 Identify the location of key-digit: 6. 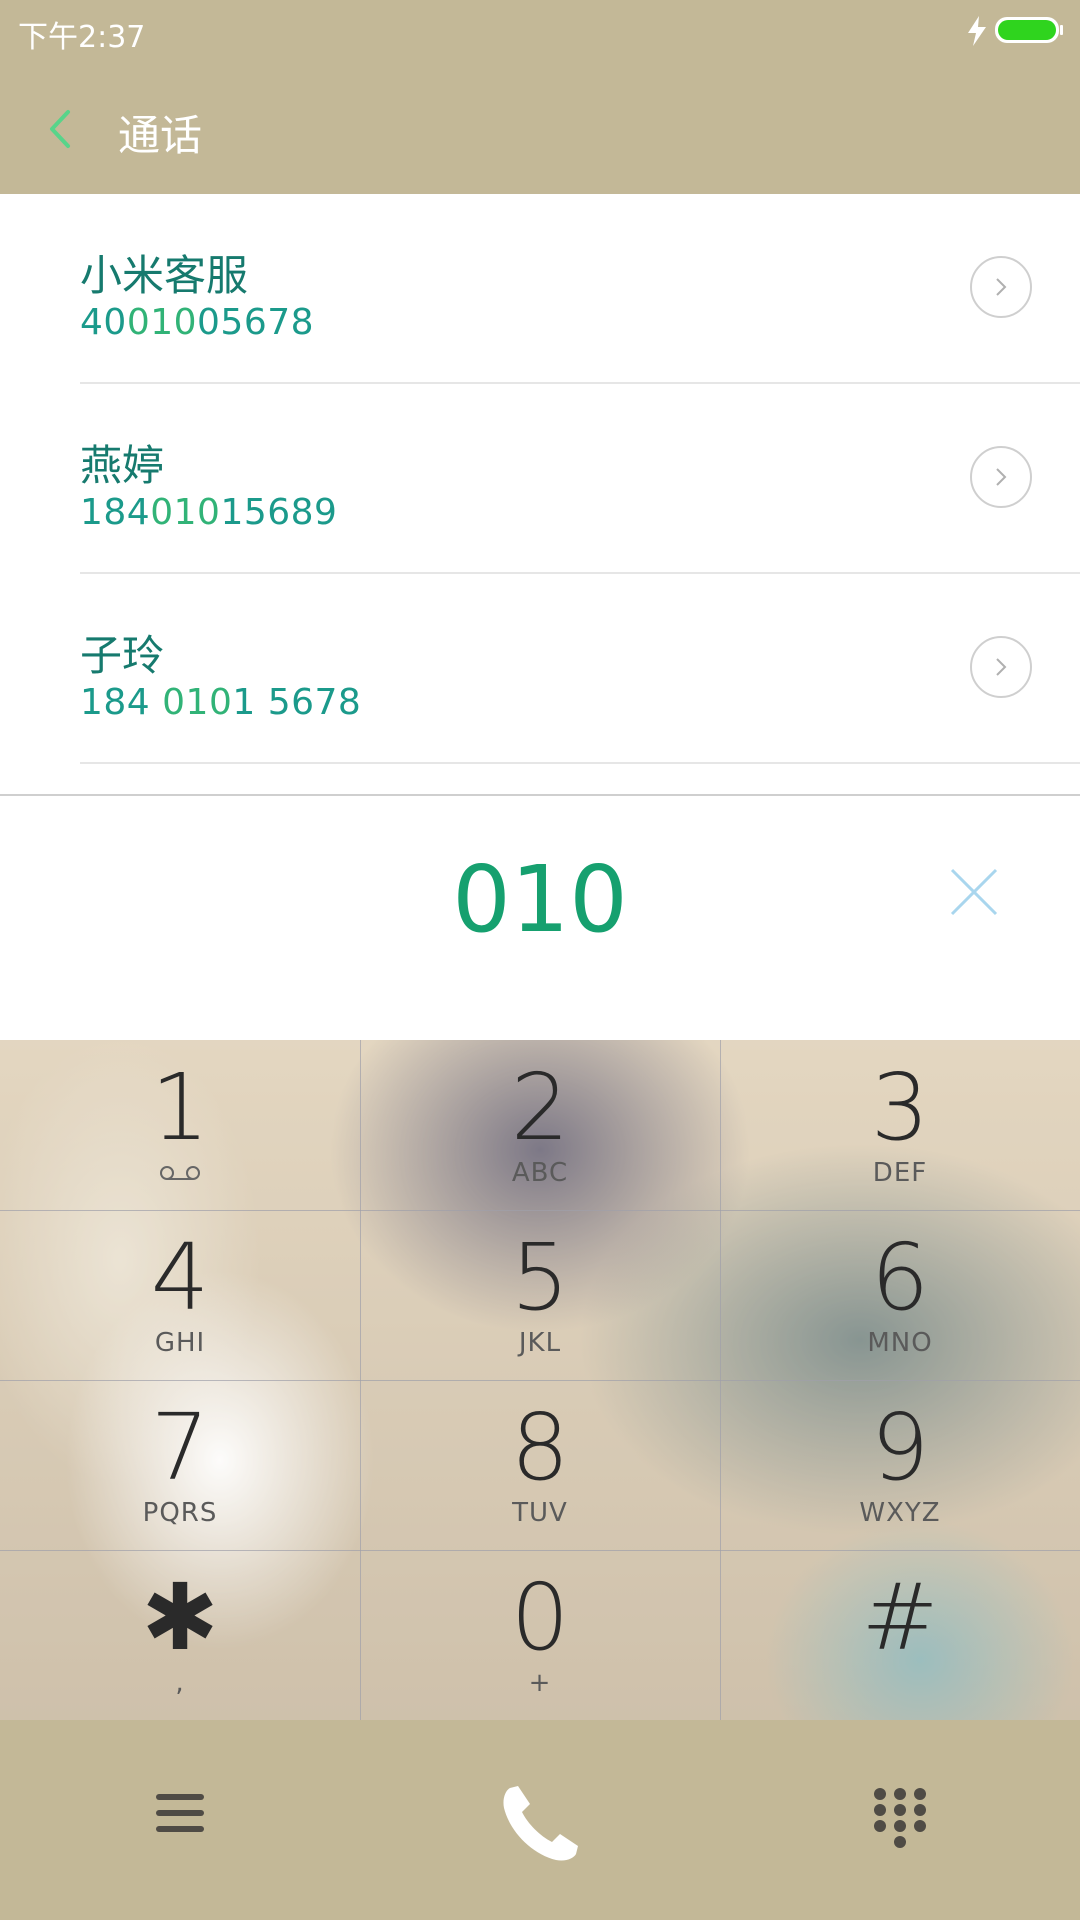
(900, 1277).